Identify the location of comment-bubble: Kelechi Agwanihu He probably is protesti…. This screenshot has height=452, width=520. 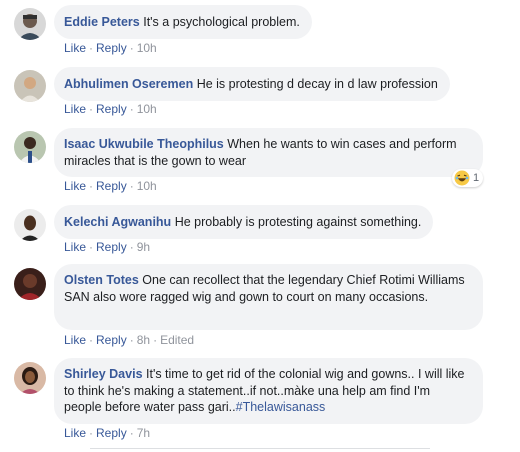
(244, 222).